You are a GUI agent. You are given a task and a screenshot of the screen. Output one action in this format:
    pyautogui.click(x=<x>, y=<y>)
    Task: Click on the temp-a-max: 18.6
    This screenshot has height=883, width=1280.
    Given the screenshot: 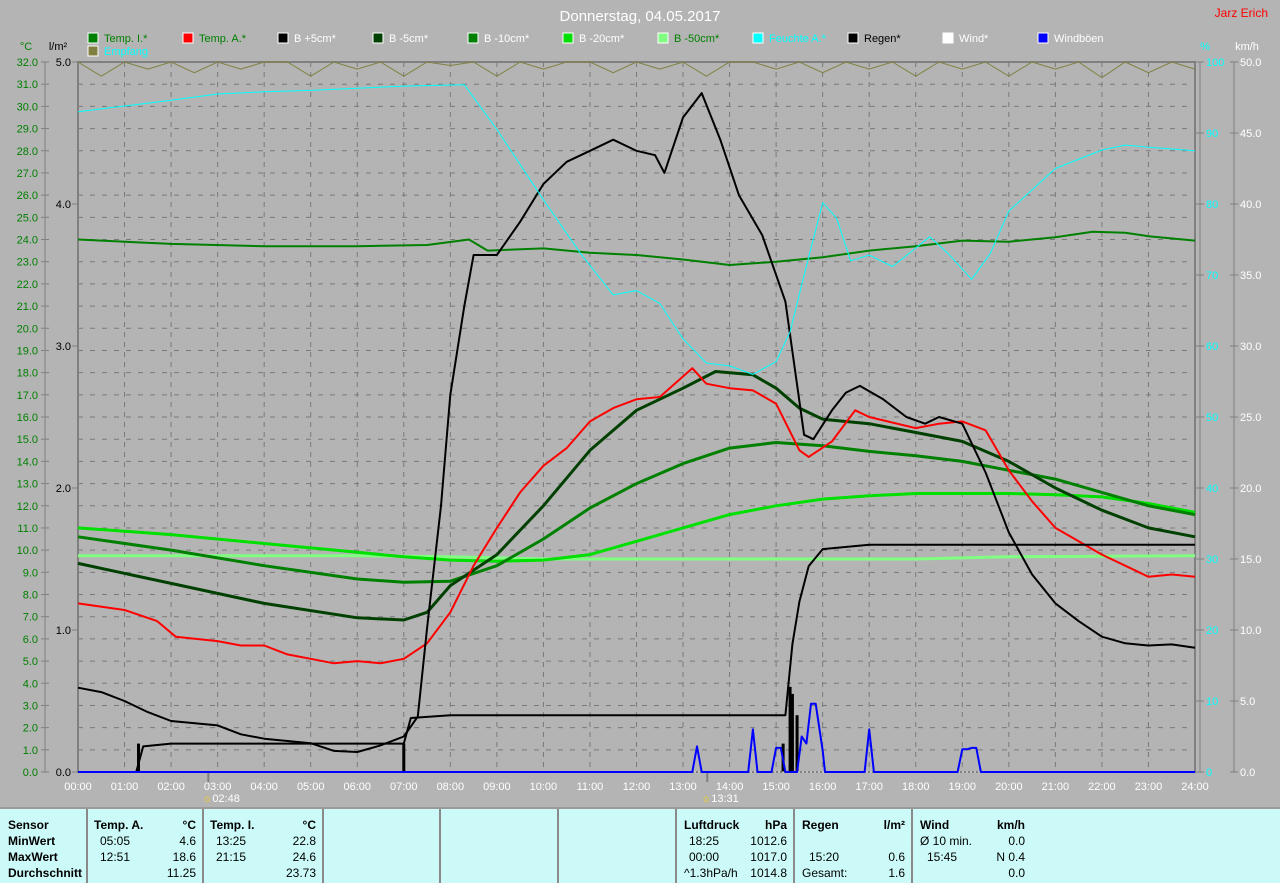 What is the action you would take?
    pyautogui.click(x=184, y=857)
    